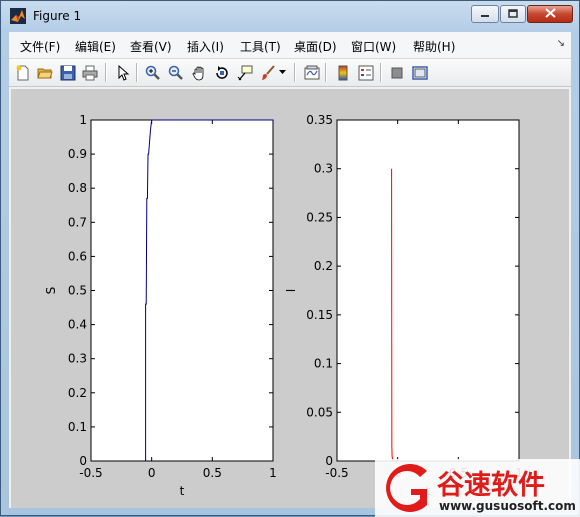 The image size is (580, 517). What do you see at coordinates (319, 315) in the screenshot?
I see `plot2-y-tick-label: 0.15` at bounding box center [319, 315].